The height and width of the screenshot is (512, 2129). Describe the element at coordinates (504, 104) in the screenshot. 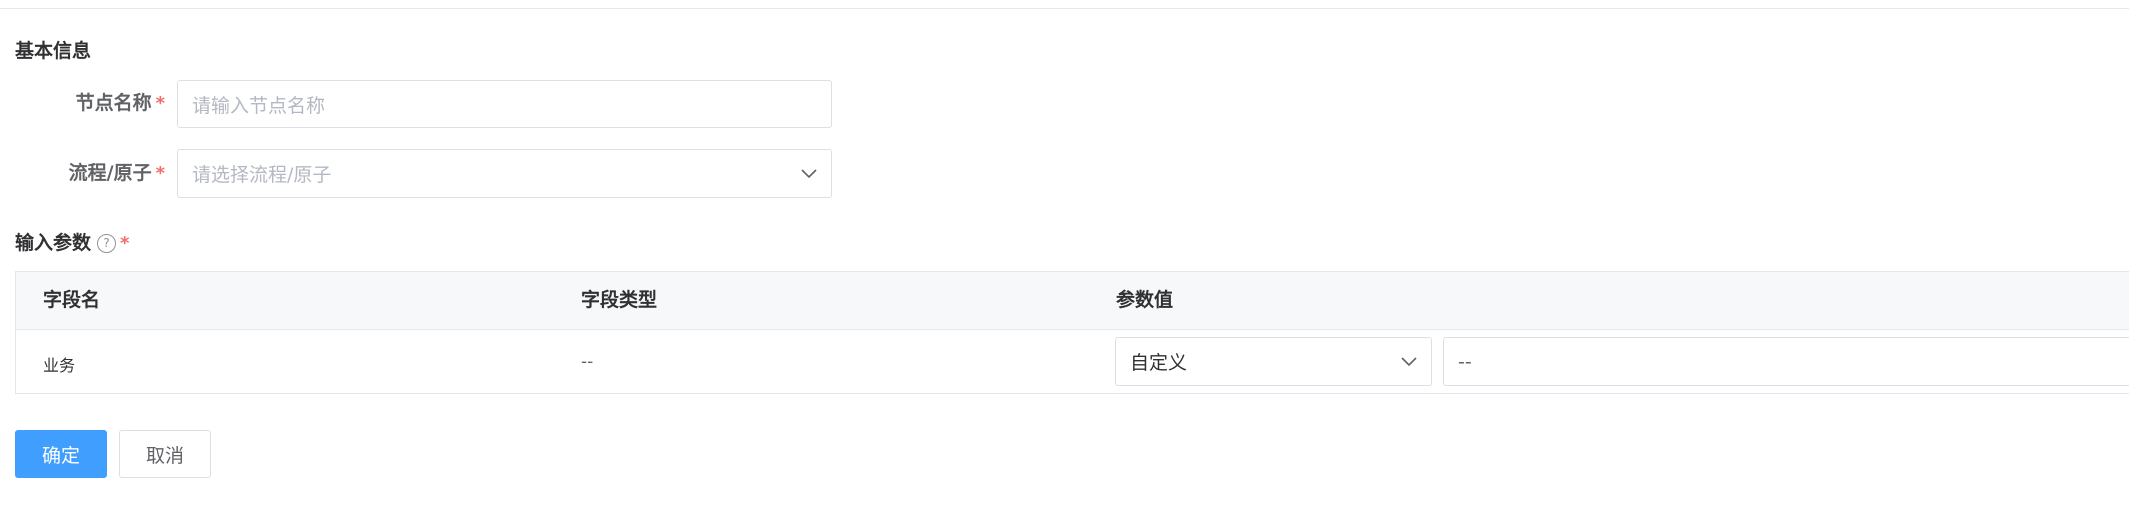

I see `node-name-input: 请输入节点名称` at that location.